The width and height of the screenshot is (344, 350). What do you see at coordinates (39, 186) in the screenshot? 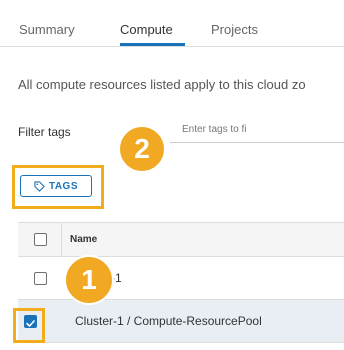
I see `tag-icon` at bounding box center [39, 186].